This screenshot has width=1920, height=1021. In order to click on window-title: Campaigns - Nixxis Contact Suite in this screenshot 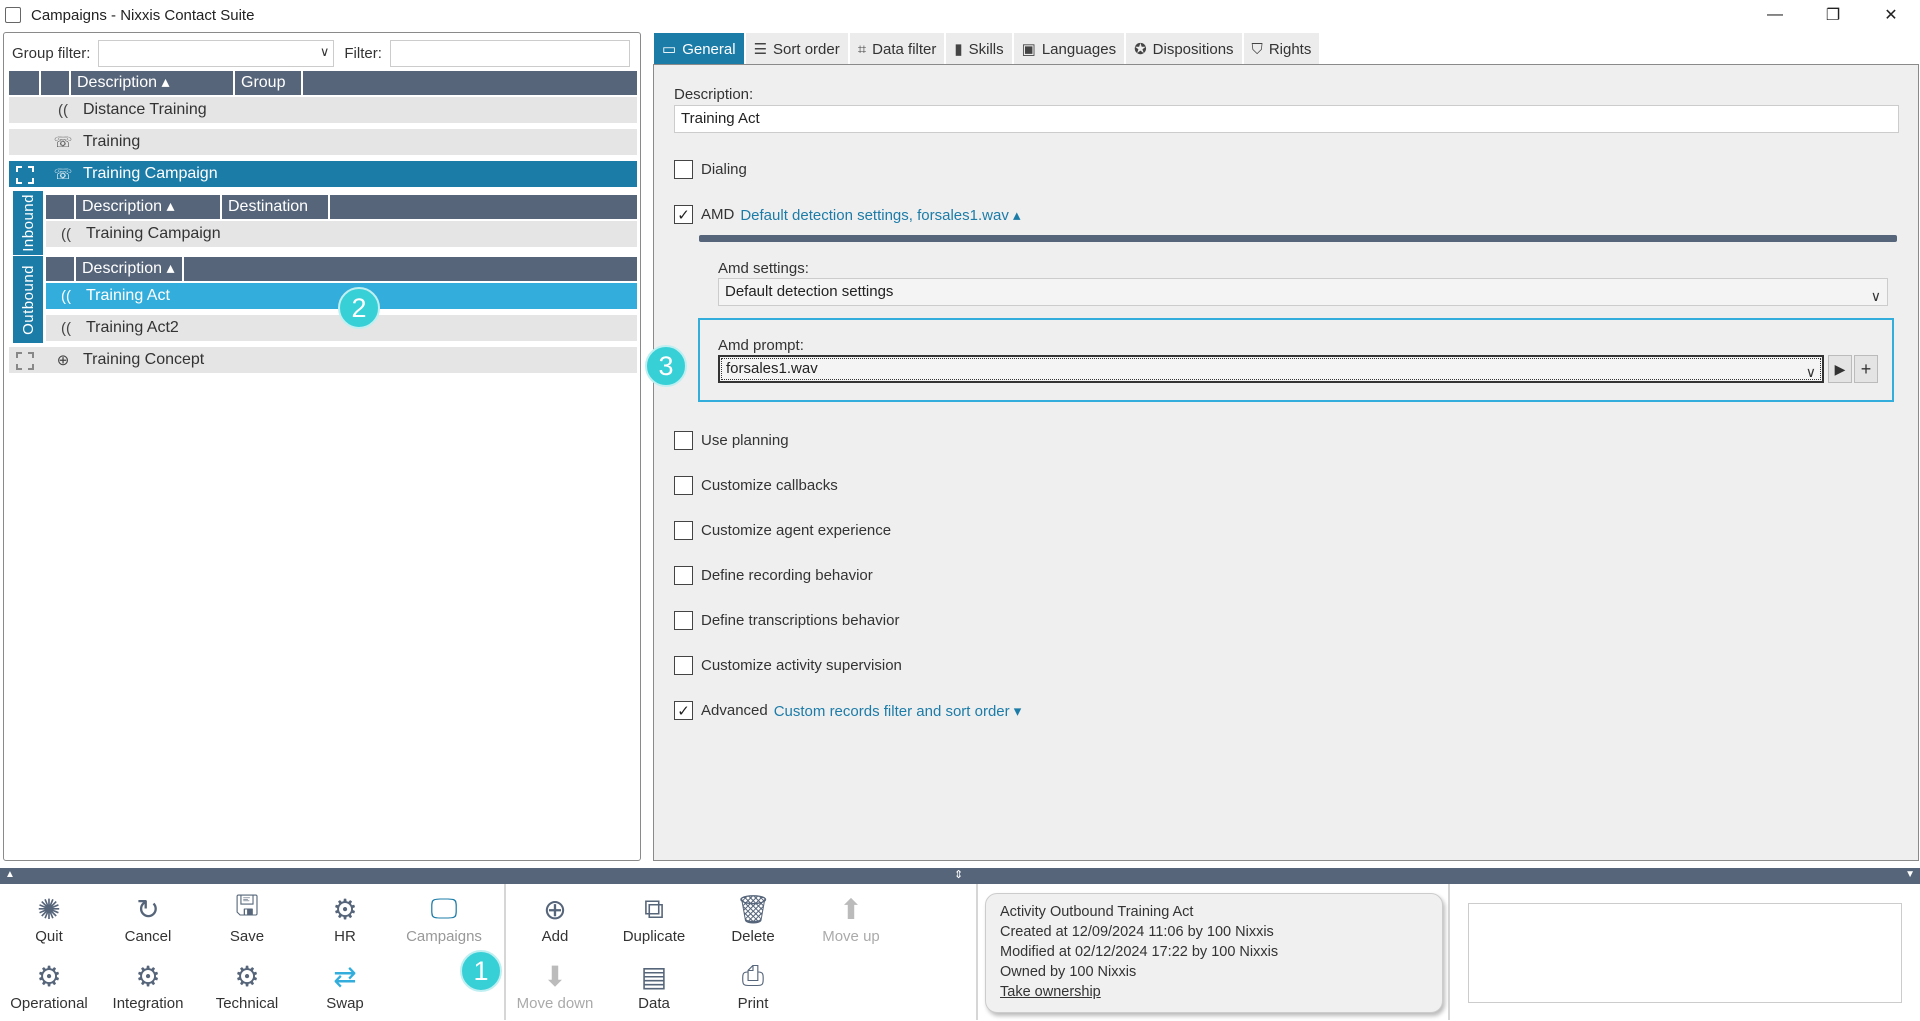, I will do `click(143, 15)`.